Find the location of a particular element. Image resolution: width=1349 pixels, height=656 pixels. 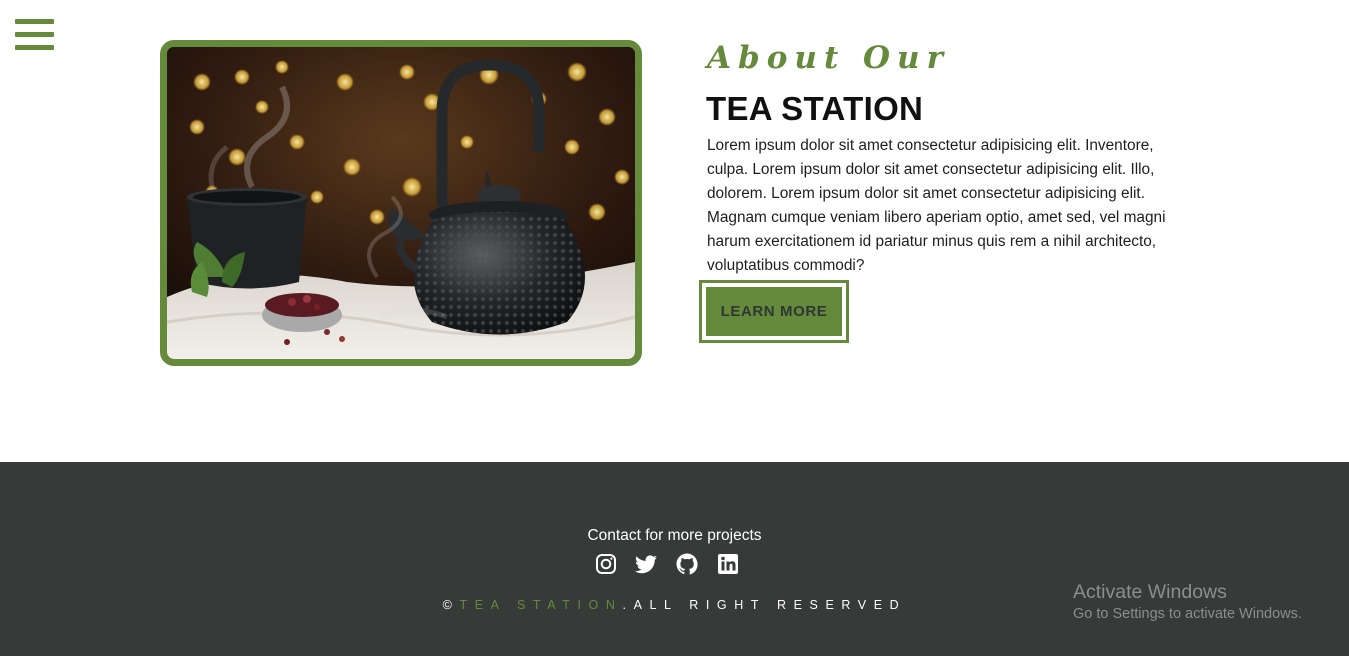

social-links is located at coordinates (669, 564).